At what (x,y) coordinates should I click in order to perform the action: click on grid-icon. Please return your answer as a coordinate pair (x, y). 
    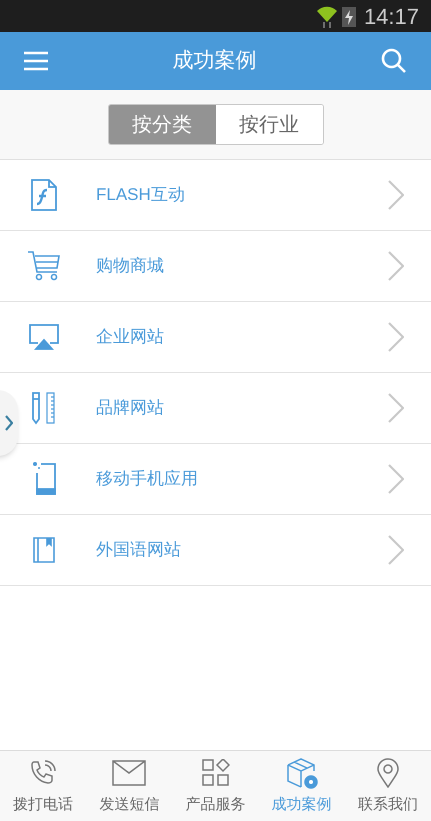
    Looking at the image, I should click on (216, 772).